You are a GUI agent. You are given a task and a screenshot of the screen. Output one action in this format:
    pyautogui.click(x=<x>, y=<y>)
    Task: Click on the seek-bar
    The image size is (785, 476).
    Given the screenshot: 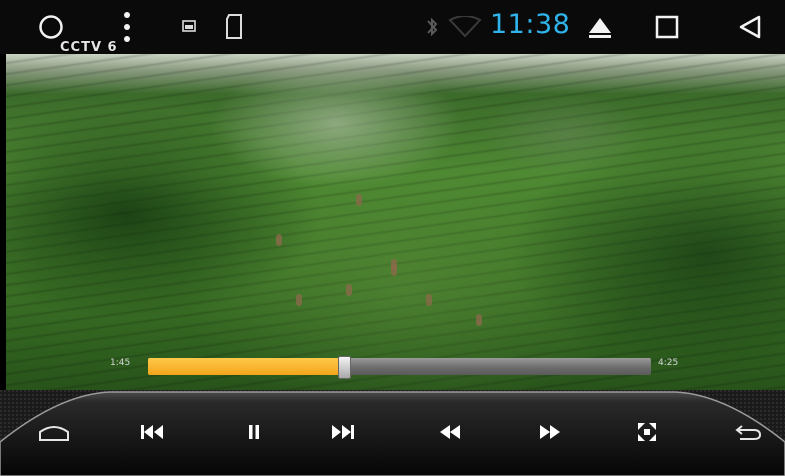 What is the action you would take?
    pyautogui.click(x=399, y=367)
    